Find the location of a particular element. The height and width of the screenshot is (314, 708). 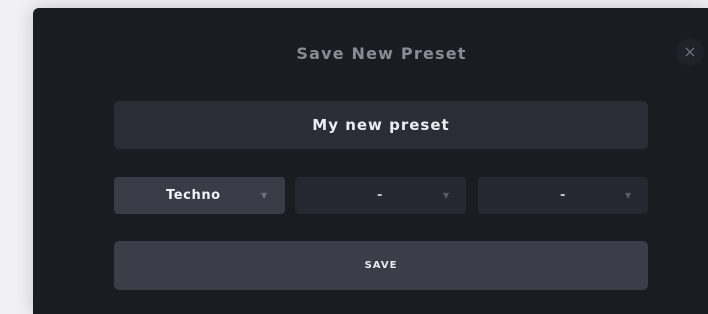

genre-select: Techno ▼ is located at coordinates (199, 195).